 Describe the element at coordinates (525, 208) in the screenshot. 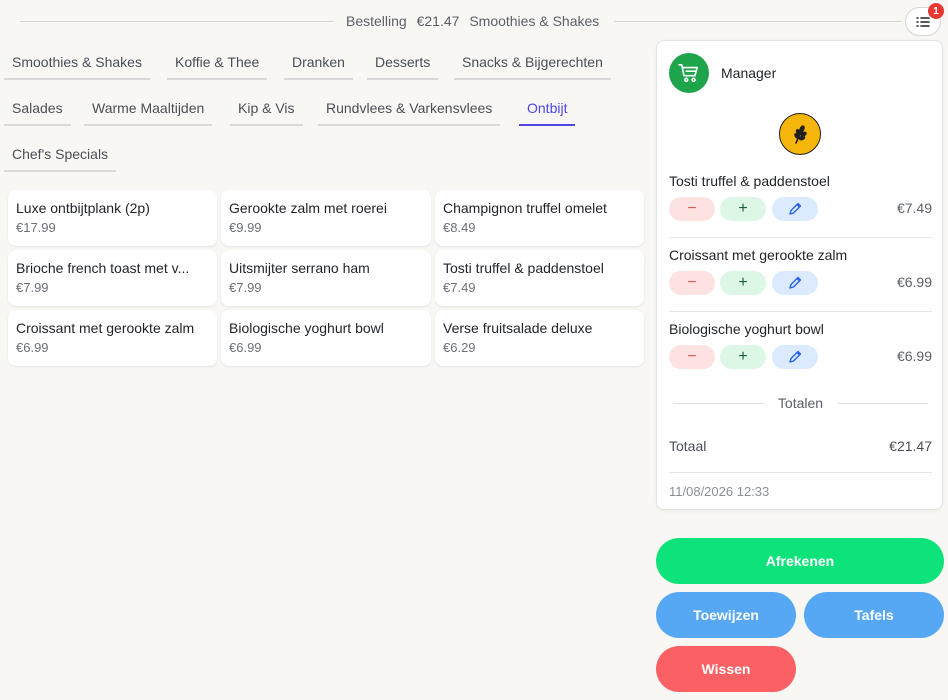

I see `product-name: Champignon truffel omelet` at that location.